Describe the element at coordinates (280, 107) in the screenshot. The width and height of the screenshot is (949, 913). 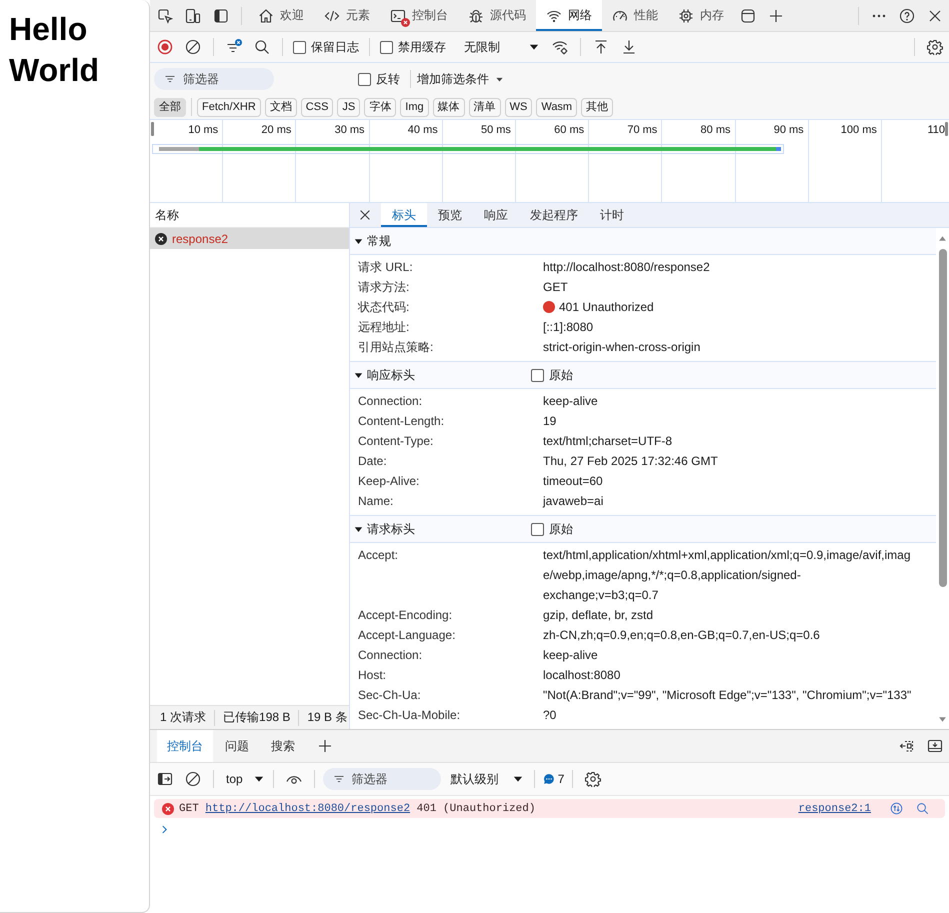
I see `type-filter-chip: 文档` at that location.